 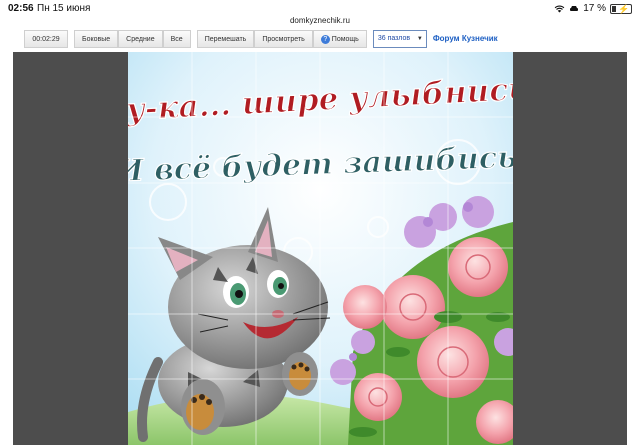 What do you see at coordinates (96, 39) in the screenshot?
I see `sides-button: Боковые` at bounding box center [96, 39].